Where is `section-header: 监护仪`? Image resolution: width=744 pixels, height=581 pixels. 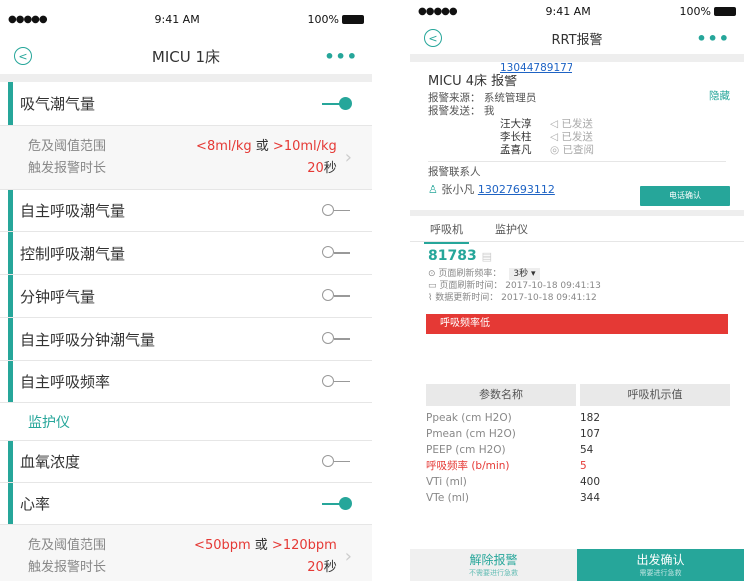 section-header: 监护仪 is located at coordinates (186, 422).